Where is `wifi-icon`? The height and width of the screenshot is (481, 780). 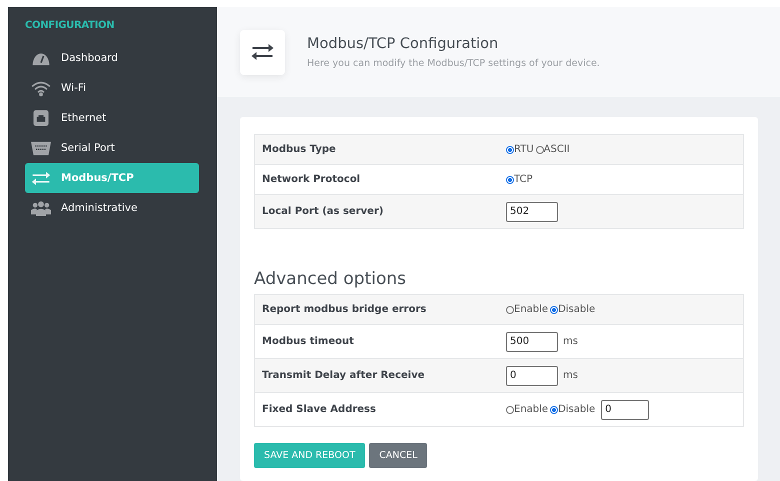
wifi-icon is located at coordinates (41, 88).